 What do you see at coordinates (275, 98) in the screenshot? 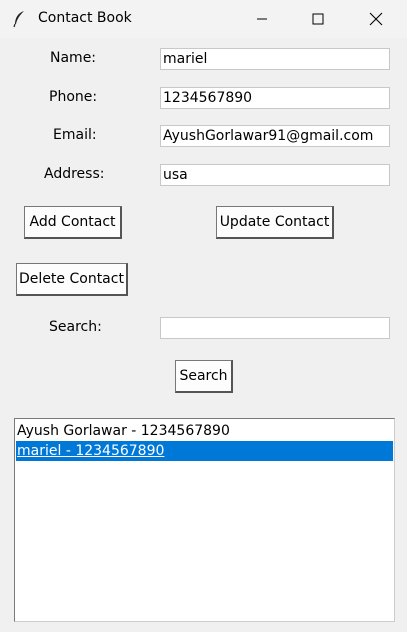
I see `phone-input` at bounding box center [275, 98].